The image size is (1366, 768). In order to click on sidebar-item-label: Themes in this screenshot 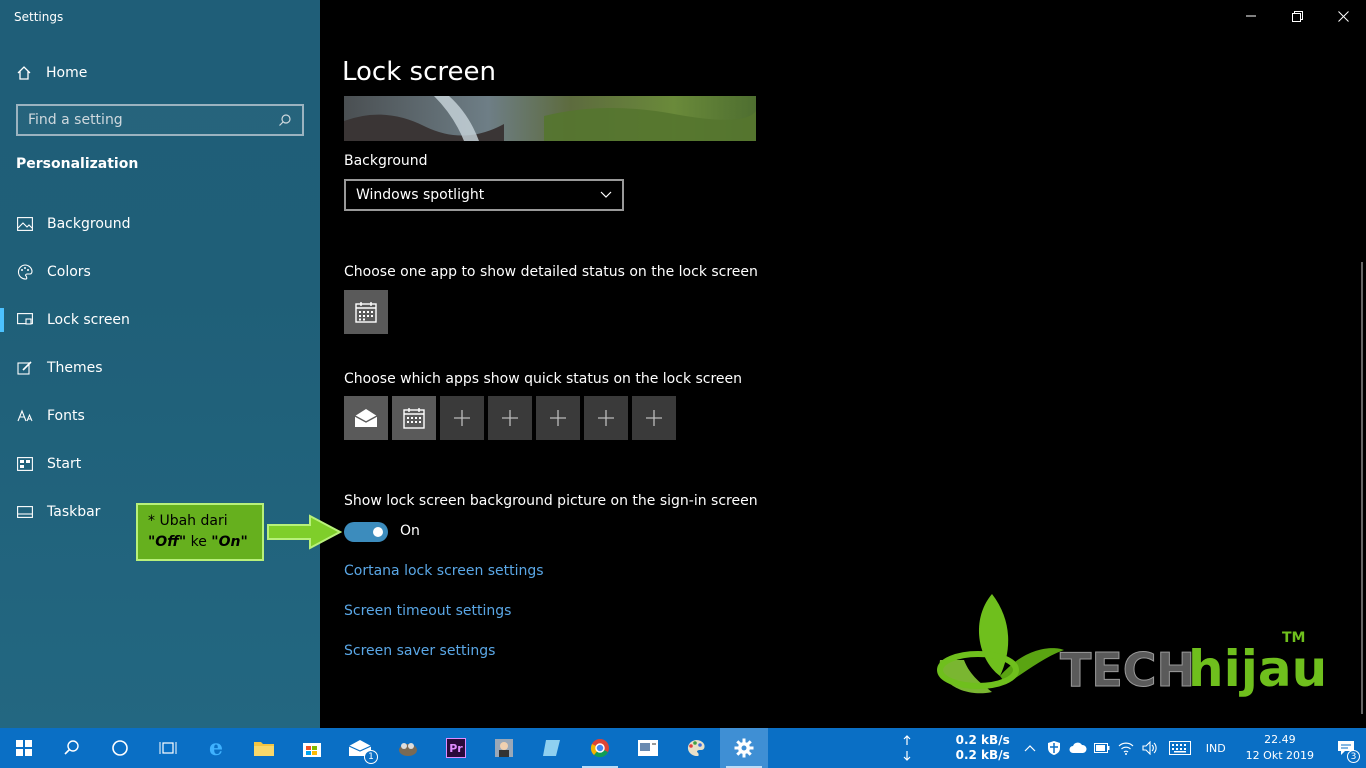, I will do `click(75, 368)`.